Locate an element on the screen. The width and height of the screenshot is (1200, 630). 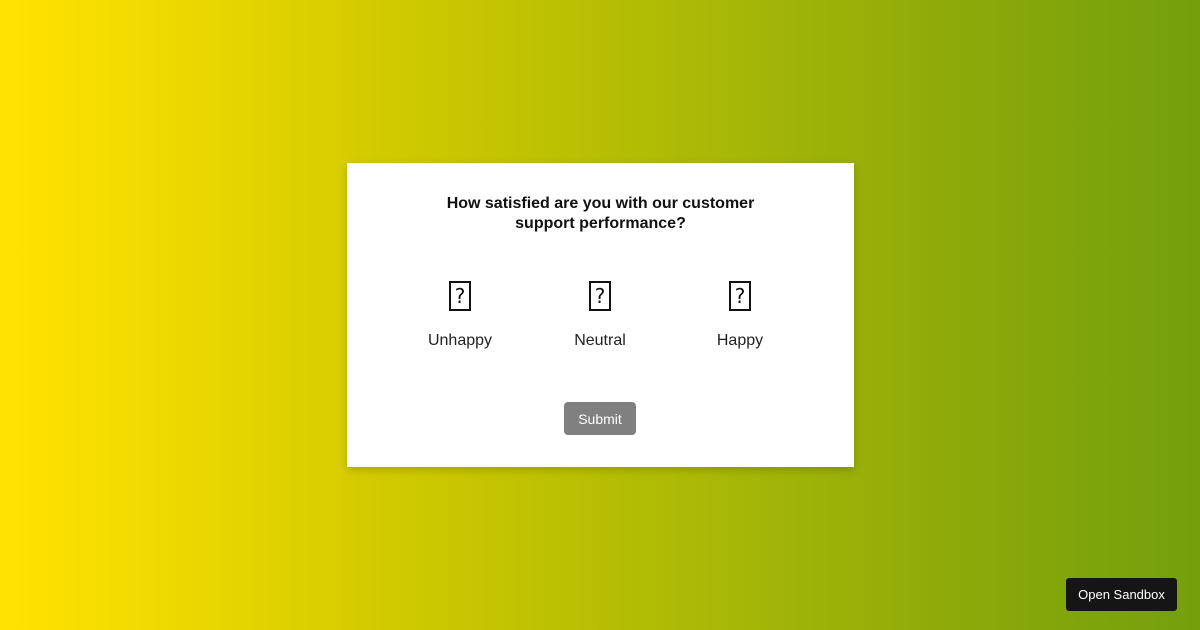
question-line-2: support performance? is located at coordinates (600, 223).